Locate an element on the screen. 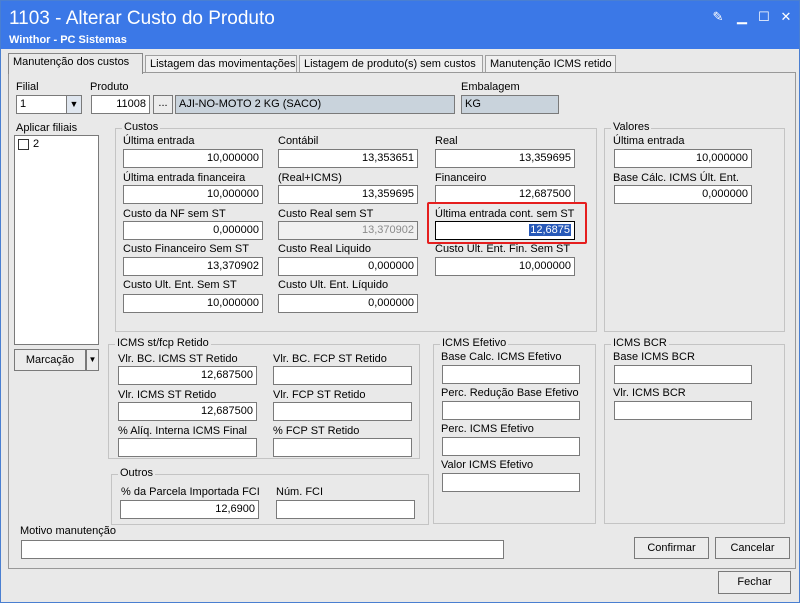 This screenshot has height=603, width=800. parcela-fci-label: % da Parcela Importada FCI is located at coordinates (190, 492).